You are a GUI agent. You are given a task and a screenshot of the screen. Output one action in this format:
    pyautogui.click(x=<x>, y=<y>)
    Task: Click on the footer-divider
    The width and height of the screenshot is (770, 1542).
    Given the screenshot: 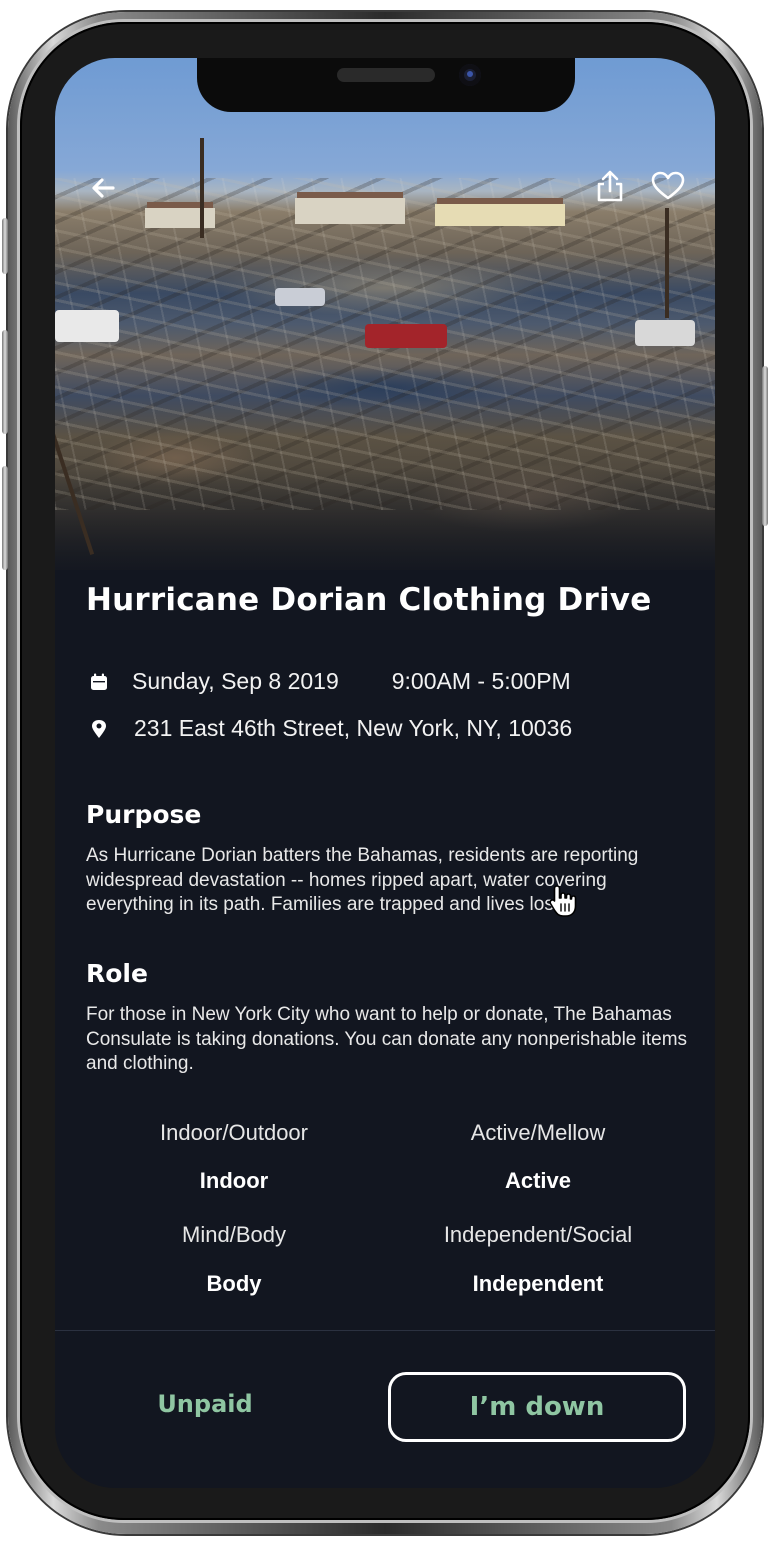 What is the action you would take?
    pyautogui.click(x=385, y=1330)
    